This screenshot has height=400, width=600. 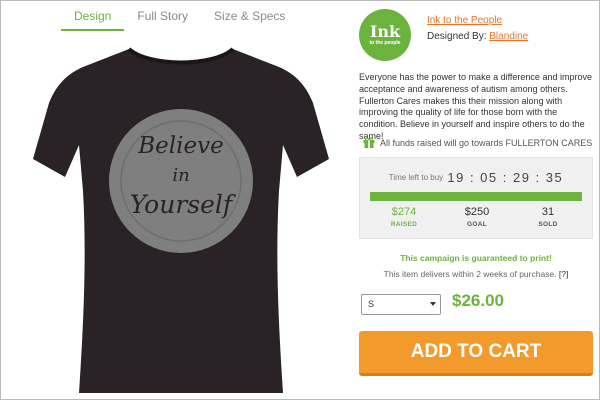 What do you see at coordinates (477, 217) in the screenshot?
I see `stat-goal: $250 GOAL` at bounding box center [477, 217].